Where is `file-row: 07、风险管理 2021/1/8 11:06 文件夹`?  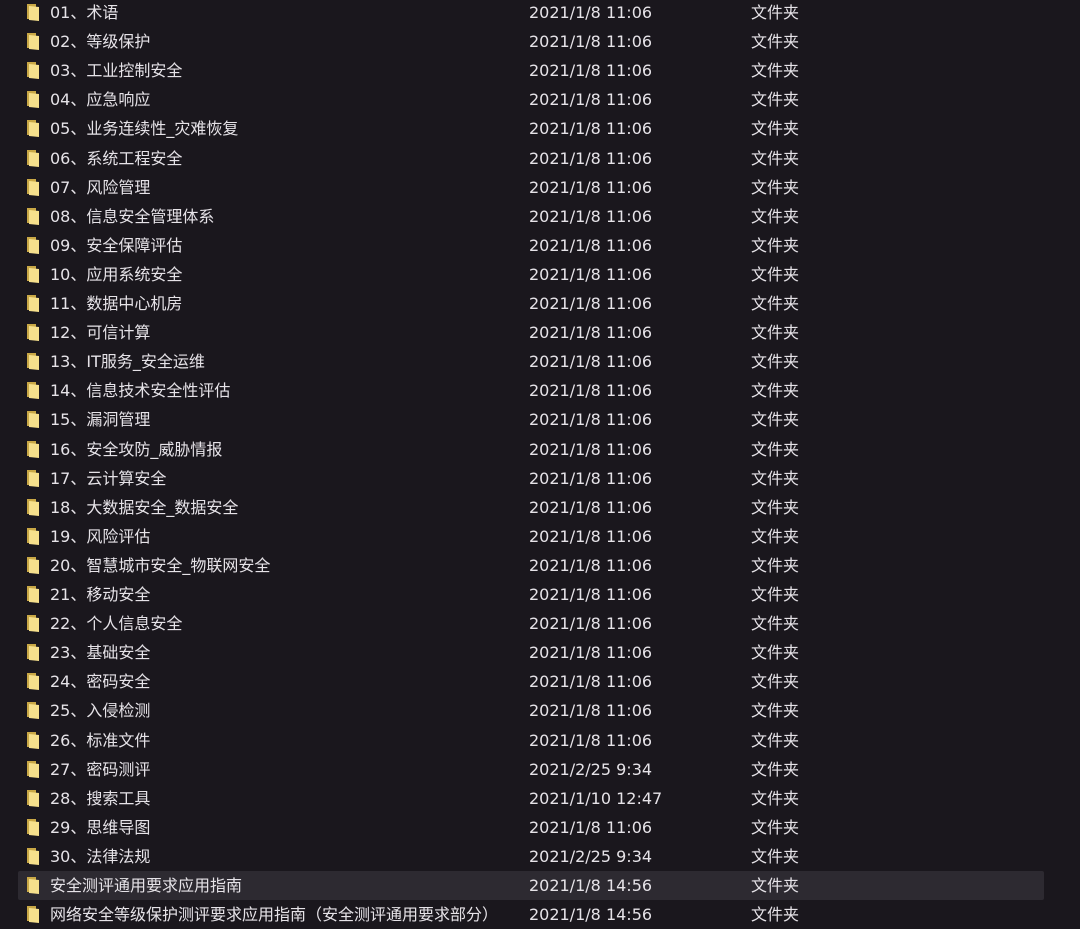 file-row: 07、风险管理 2021/1/8 11:06 文件夹 is located at coordinates (531, 187).